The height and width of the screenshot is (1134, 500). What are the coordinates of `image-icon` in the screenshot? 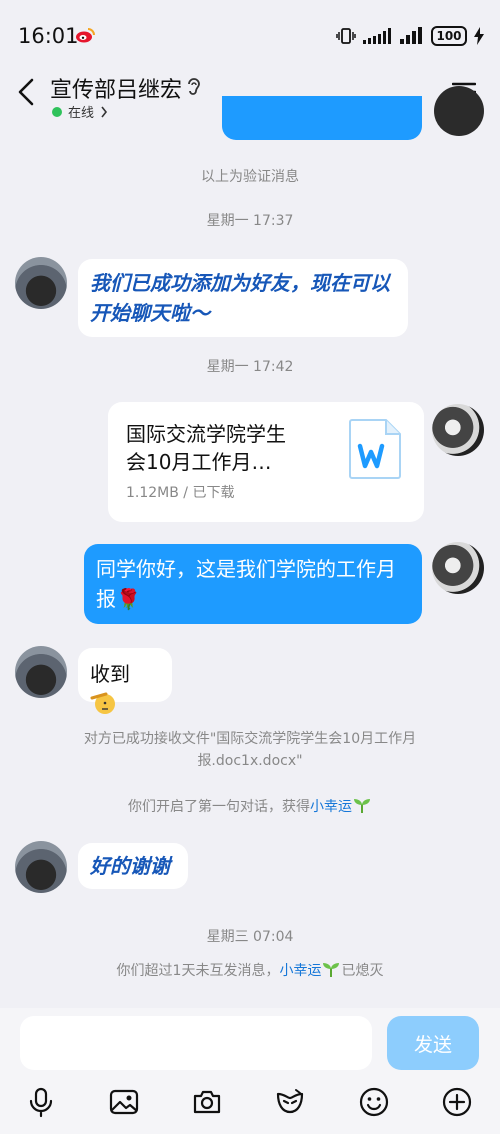 It's located at (124, 1102).